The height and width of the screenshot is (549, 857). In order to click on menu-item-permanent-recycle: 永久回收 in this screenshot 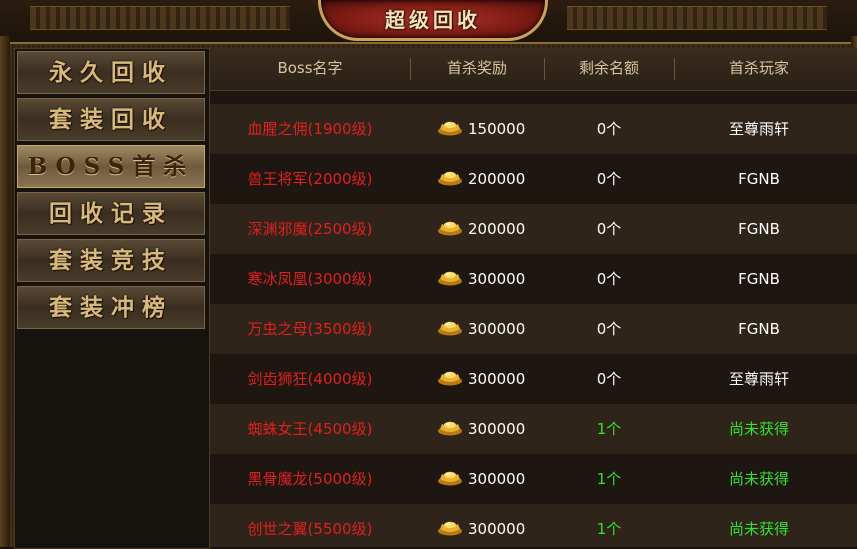, I will do `click(111, 72)`.